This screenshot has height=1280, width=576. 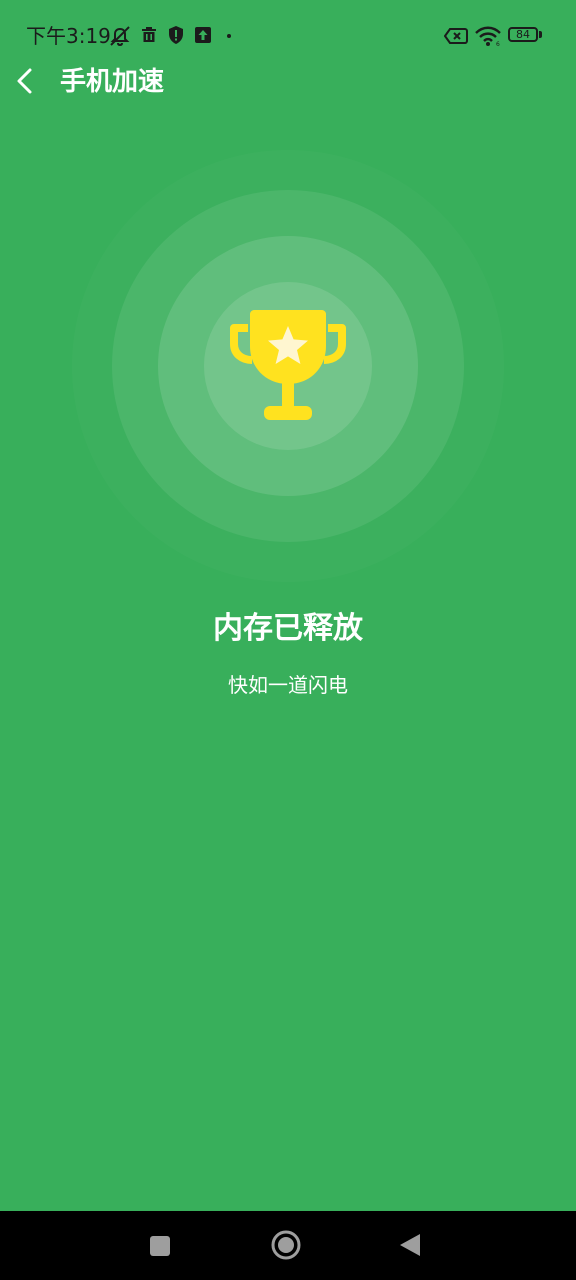 I want to click on battery-icon: 84, so click(x=523, y=34).